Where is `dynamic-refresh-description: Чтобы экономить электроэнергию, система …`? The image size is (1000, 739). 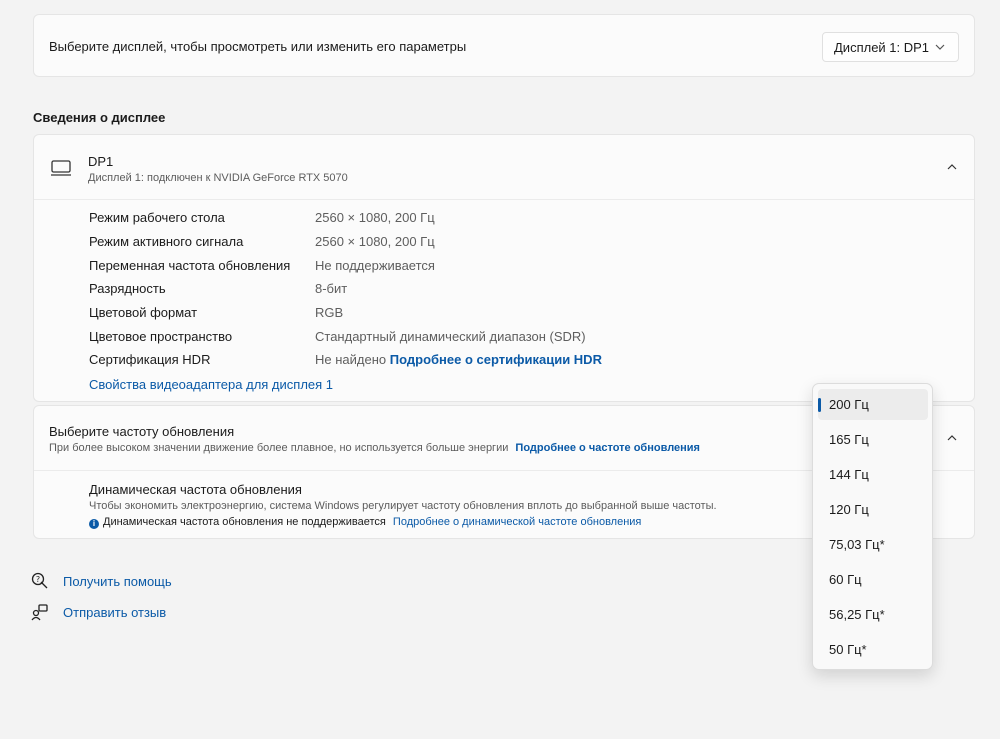 dynamic-refresh-description: Чтобы экономить электроэнергию, система … is located at coordinates (403, 506).